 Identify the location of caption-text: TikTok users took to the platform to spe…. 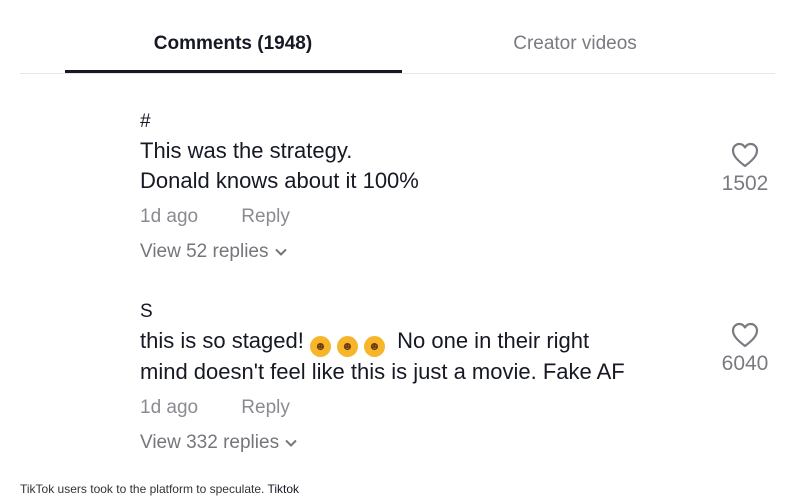
(142, 489).